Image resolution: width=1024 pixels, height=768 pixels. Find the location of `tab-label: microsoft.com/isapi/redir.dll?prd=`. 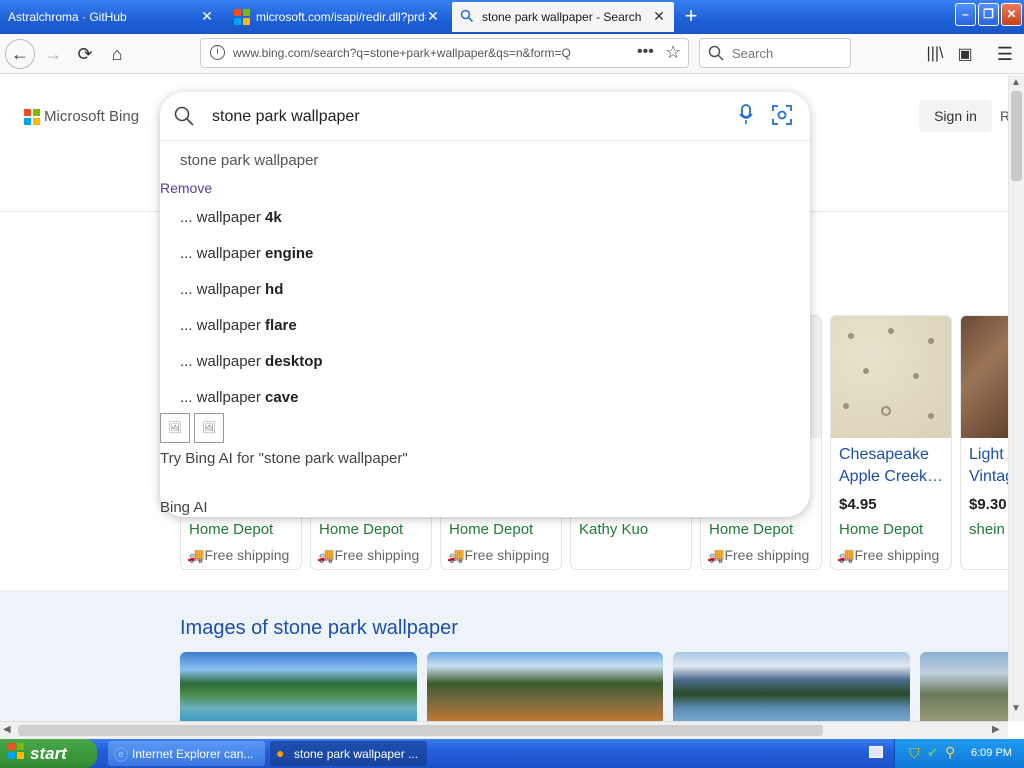

tab-label: microsoft.com/isapi/redir.dll?prd= is located at coordinates (341, 17).